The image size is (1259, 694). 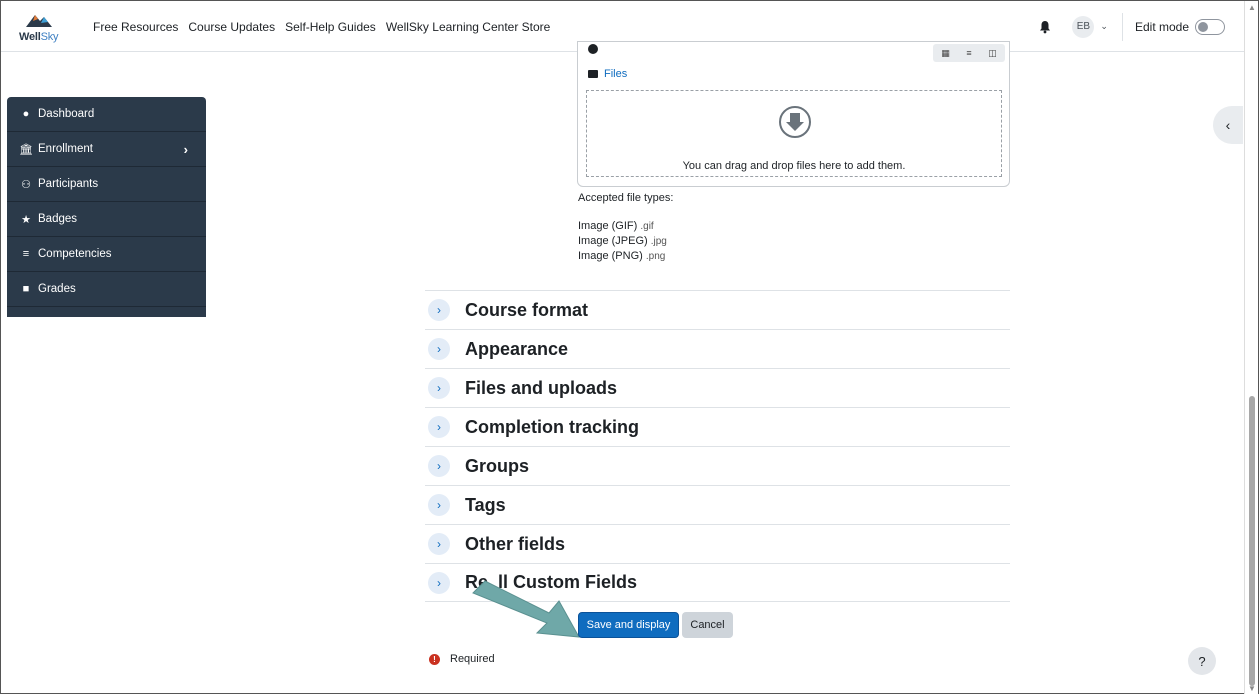 I want to click on nav-link-course-updates: Course Updates, so click(x=231, y=27).